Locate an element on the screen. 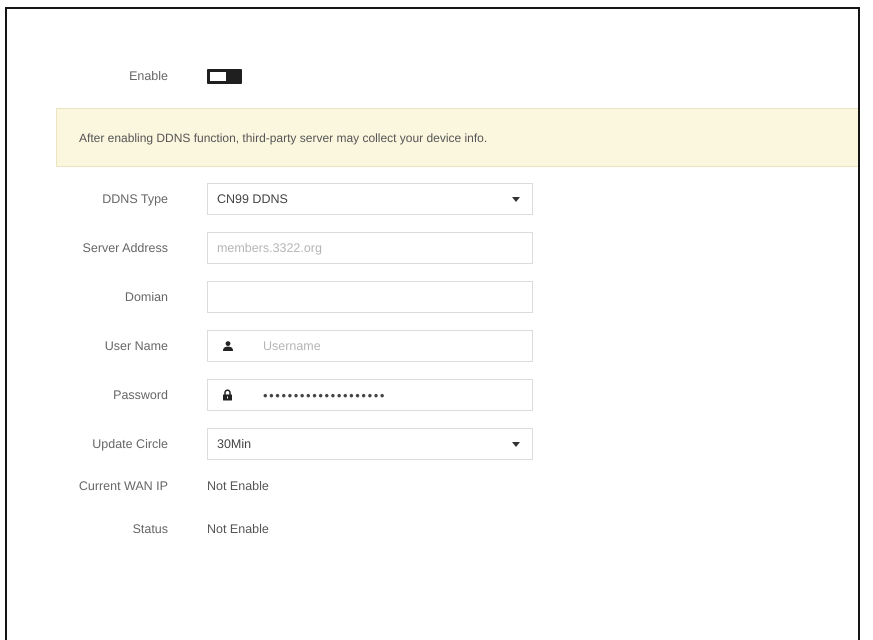 This screenshot has height=640, width=873. field-label: Enable is located at coordinates (148, 76).